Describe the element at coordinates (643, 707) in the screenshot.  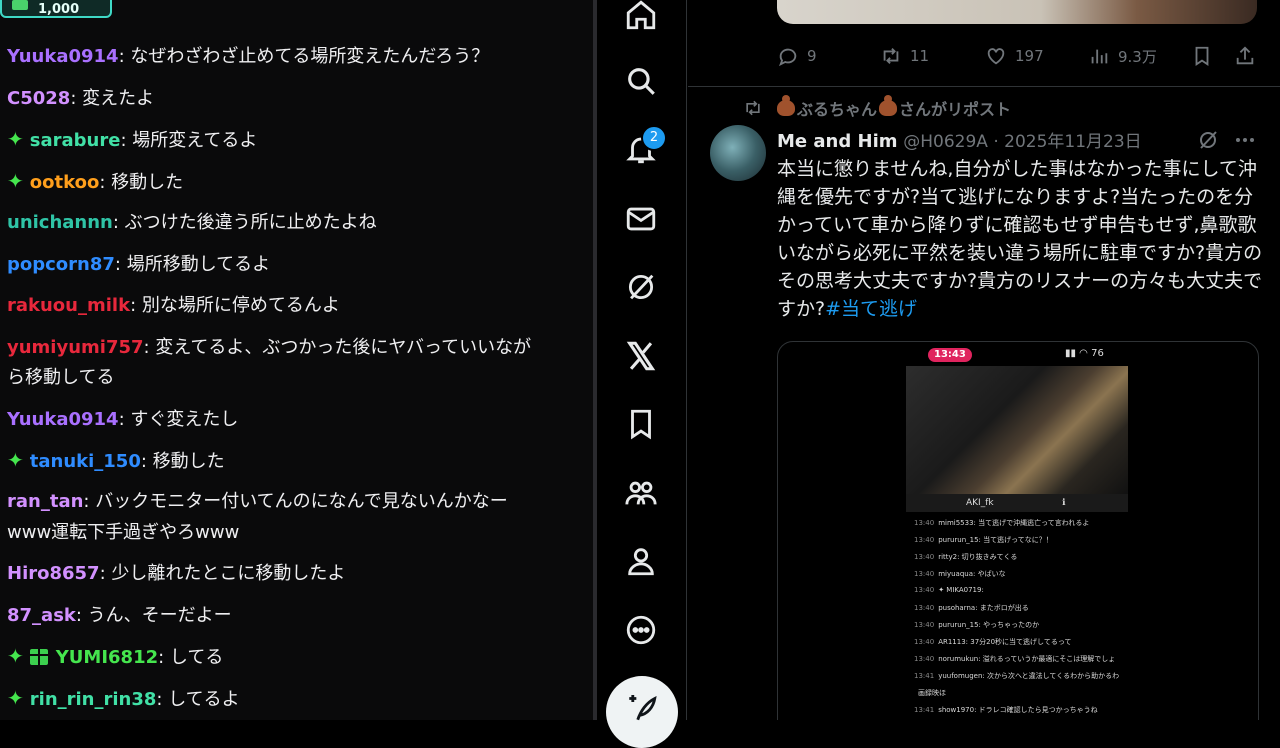
I see `feather-plus-icon` at that location.